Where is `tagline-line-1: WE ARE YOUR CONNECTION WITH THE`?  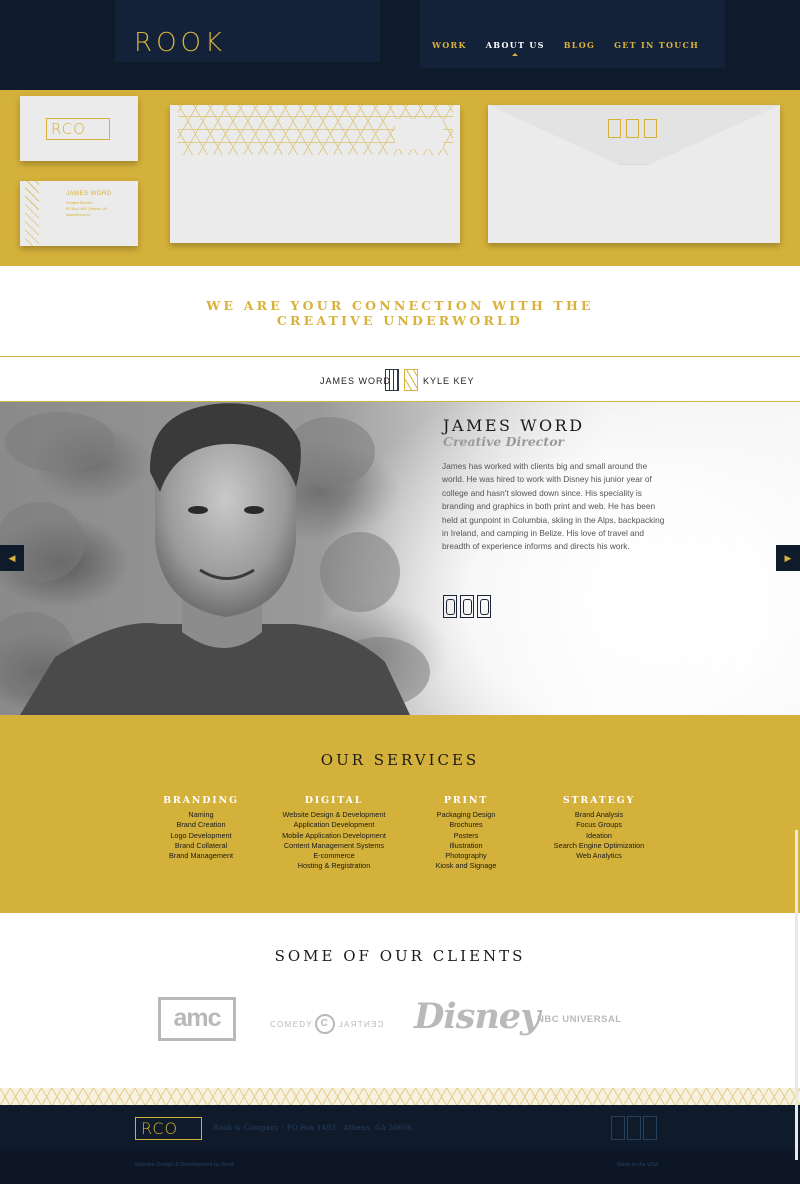 tagline-line-1: WE ARE YOUR CONNECTION WITH THE is located at coordinates (400, 305).